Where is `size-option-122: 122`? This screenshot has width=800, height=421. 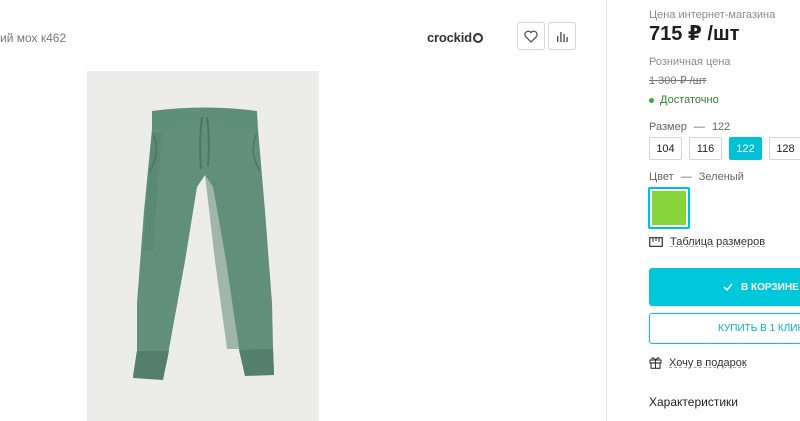
size-option-122: 122 is located at coordinates (745, 148).